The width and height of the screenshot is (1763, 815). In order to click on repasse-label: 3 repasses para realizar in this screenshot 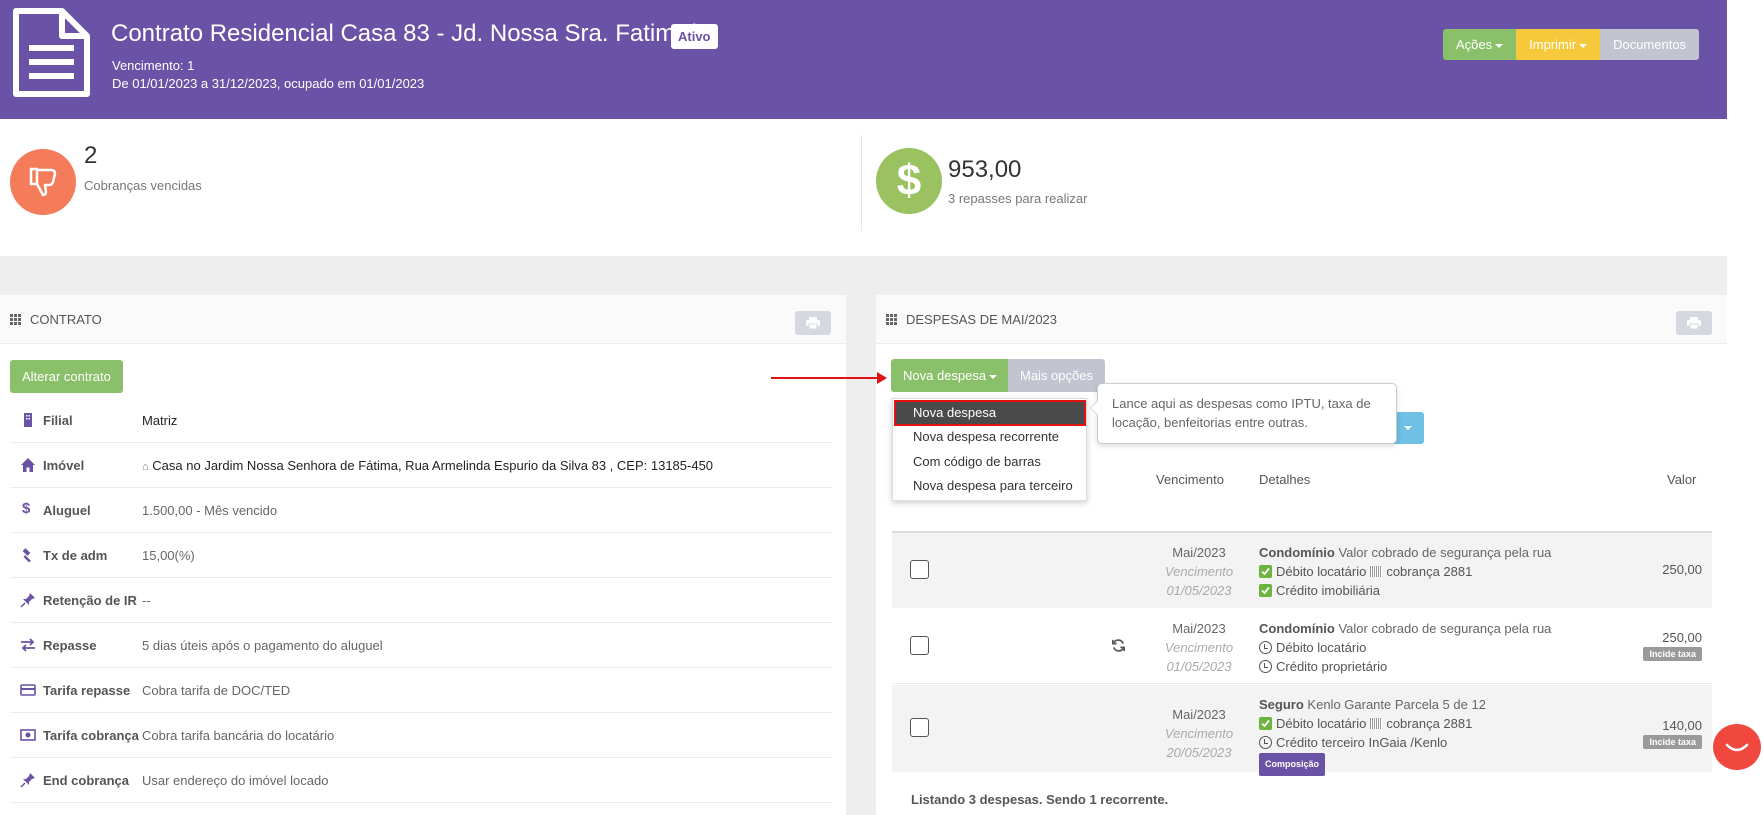, I will do `click(1018, 198)`.